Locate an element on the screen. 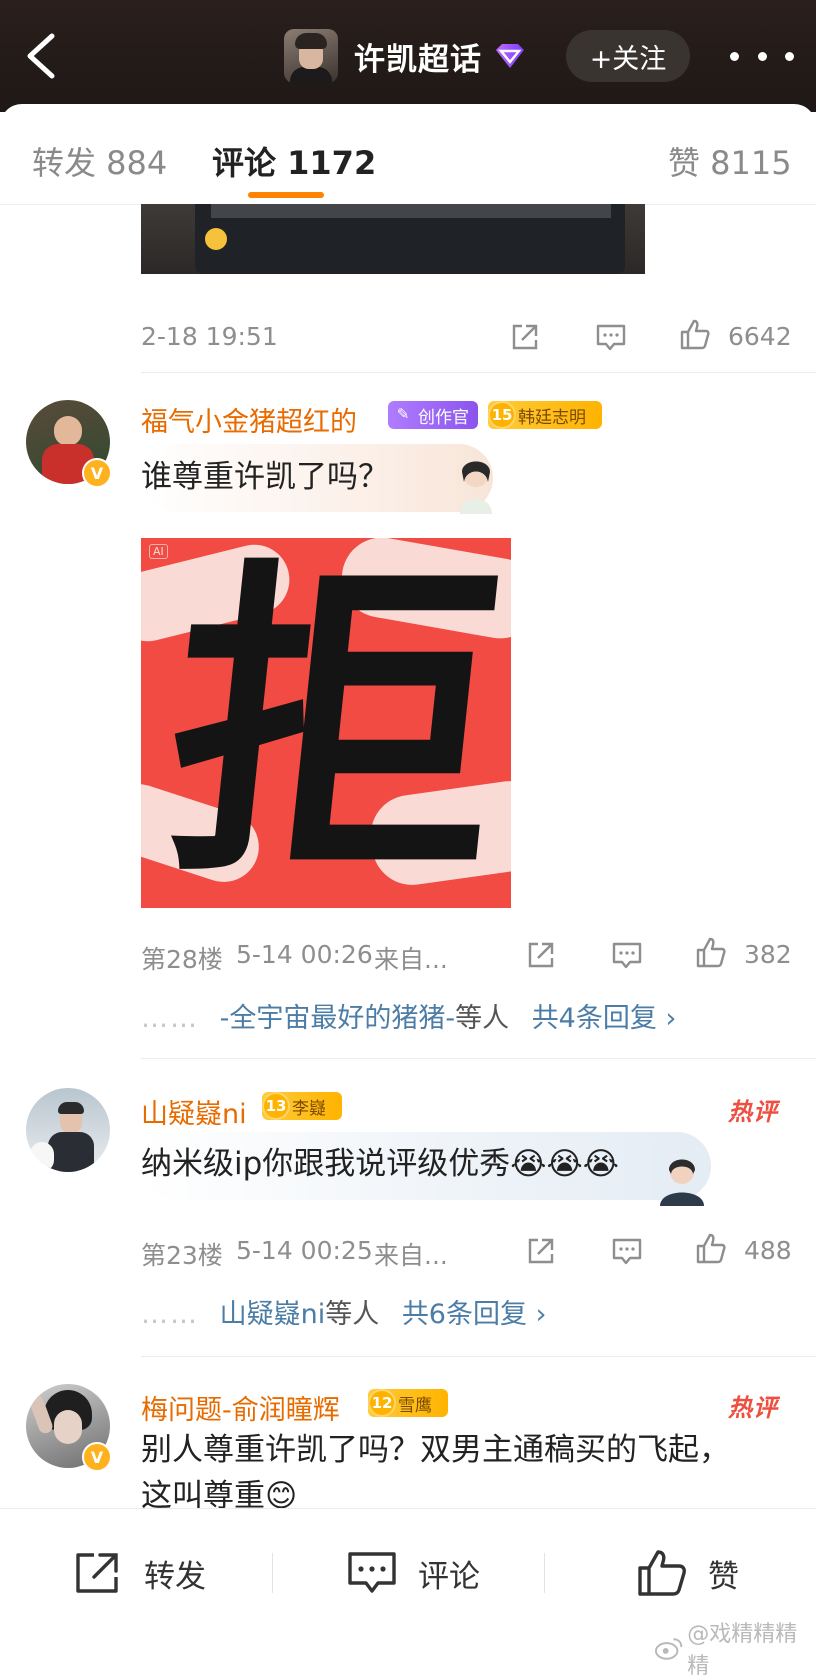 The width and height of the screenshot is (816, 1680). fan-level-badge: 12 雪鹰 is located at coordinates (408, 1403).